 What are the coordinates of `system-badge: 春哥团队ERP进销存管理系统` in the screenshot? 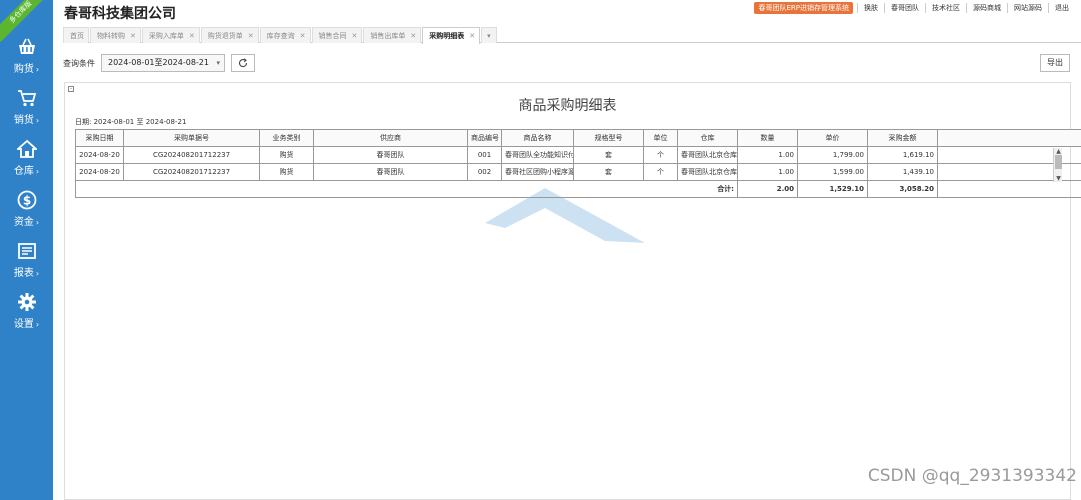 It's located at (803, 8).